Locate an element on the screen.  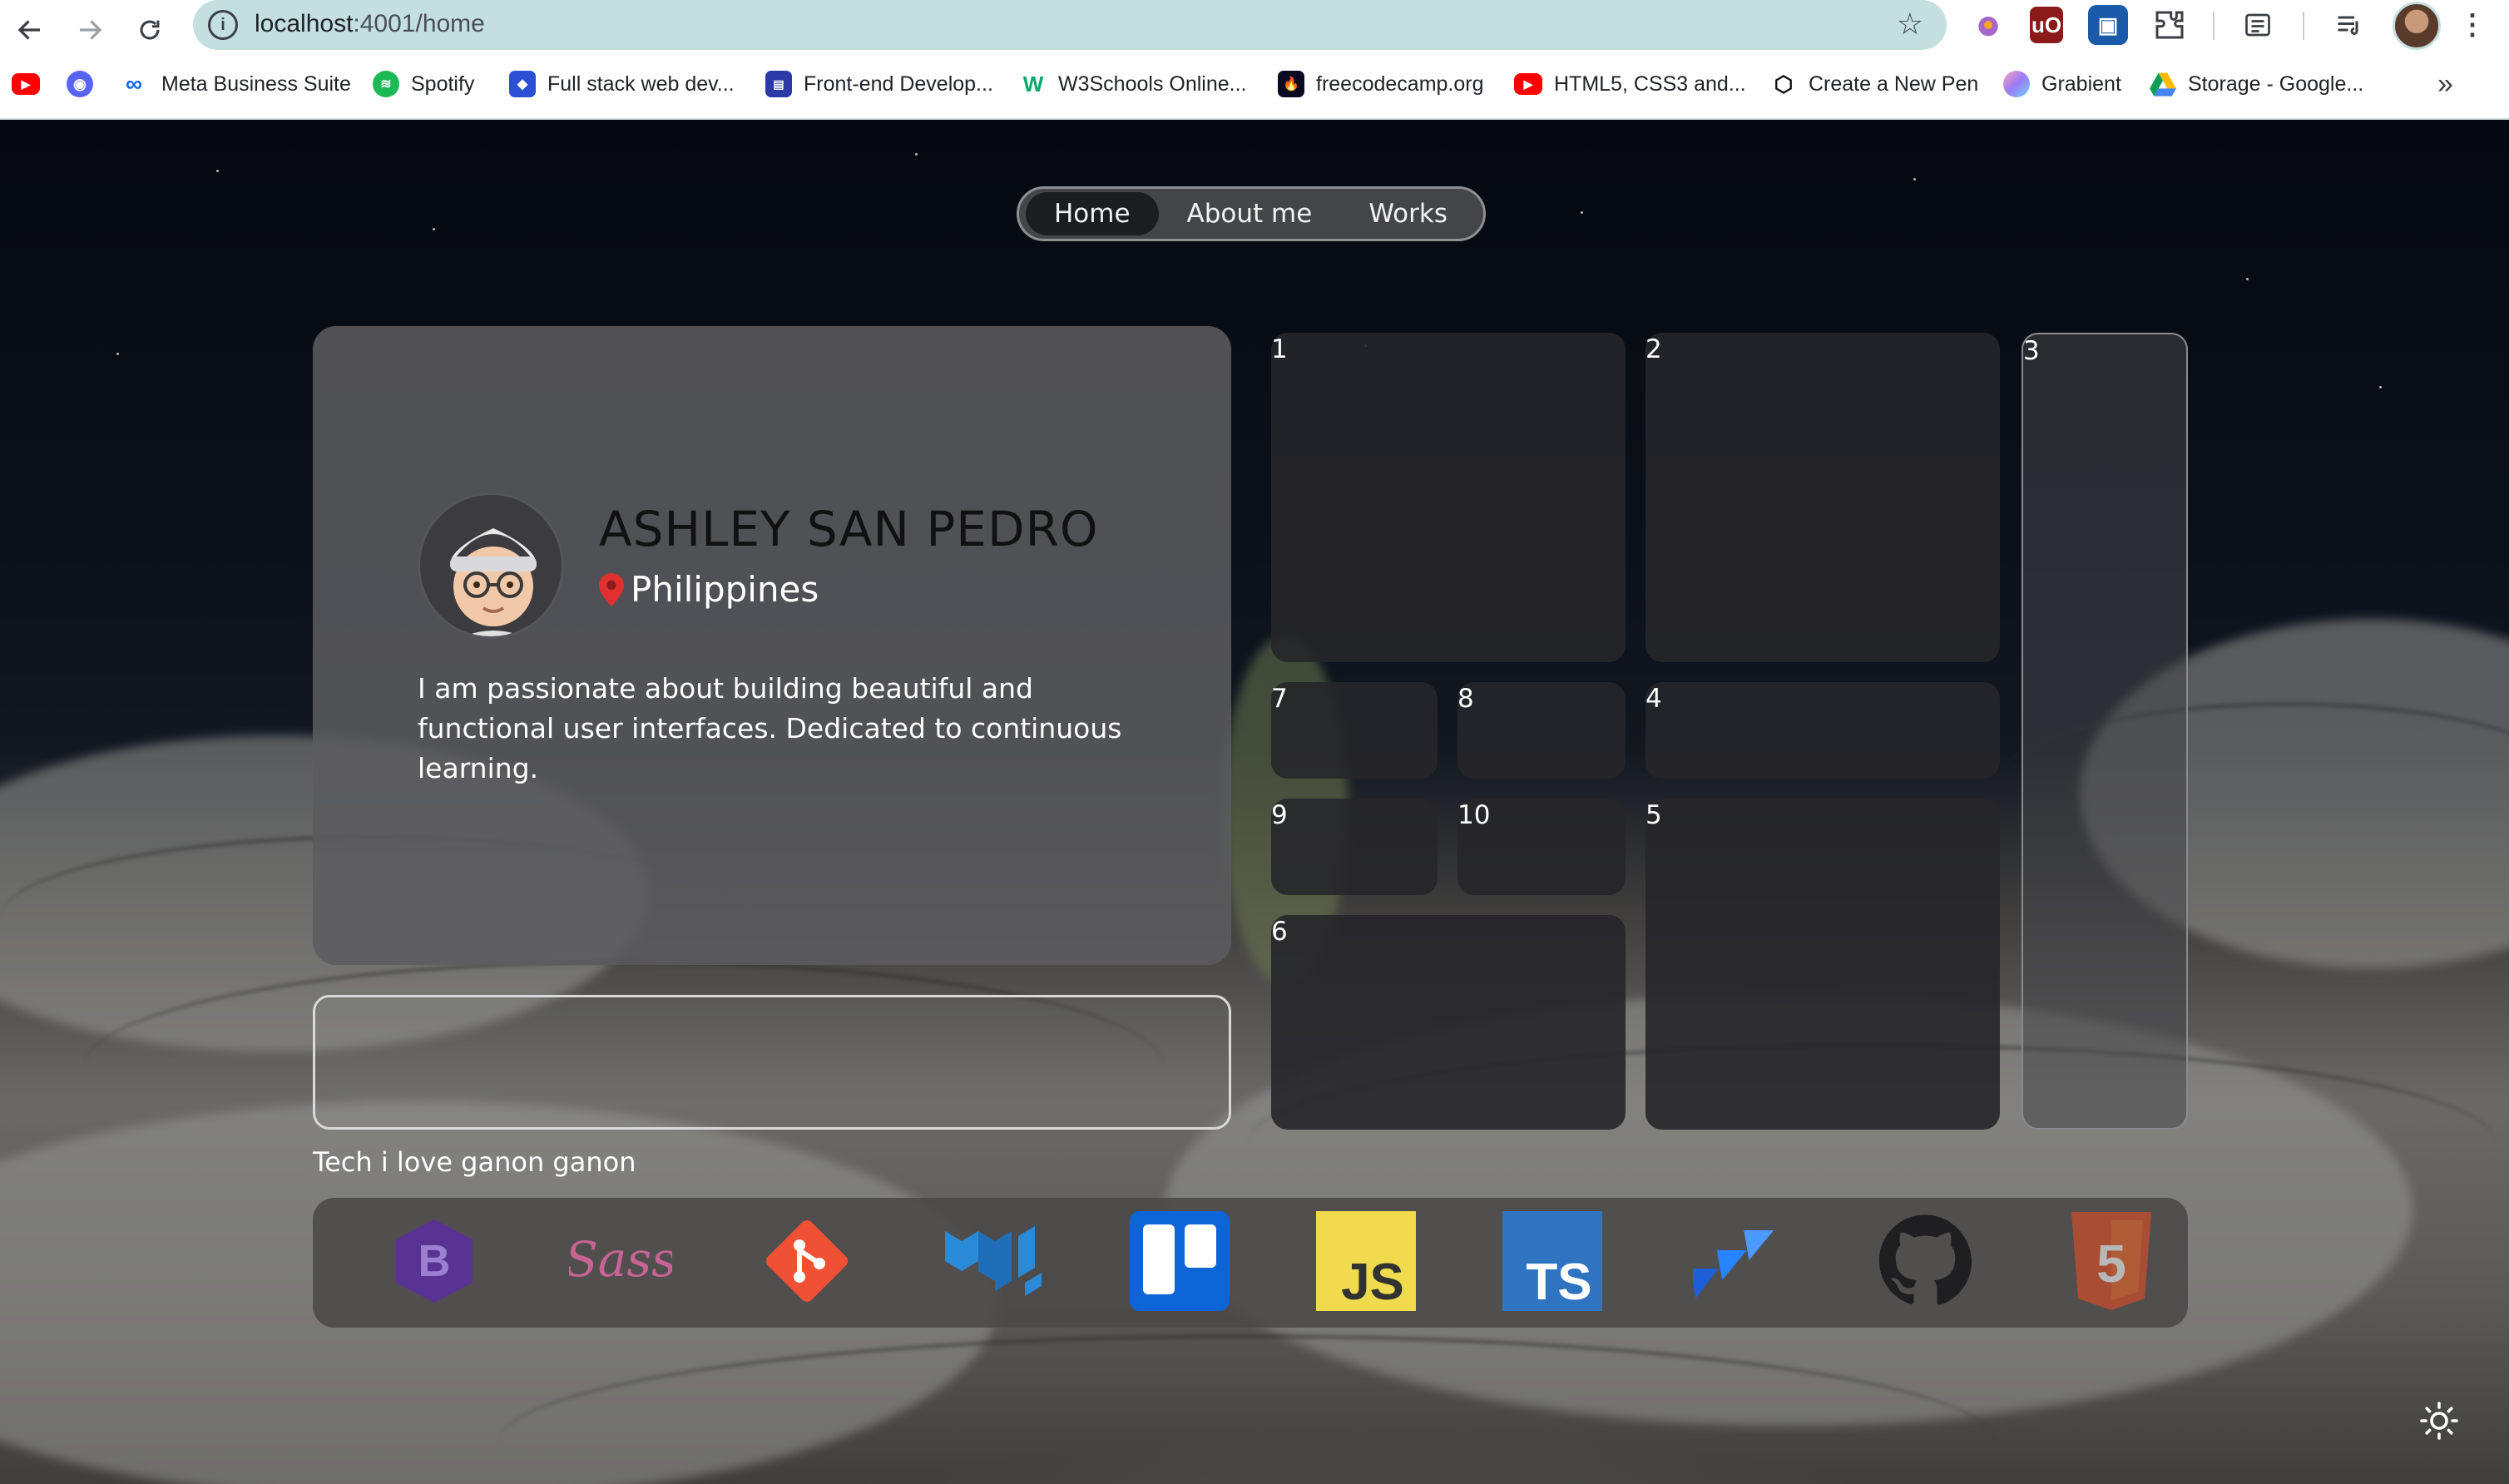
back-button is located at coordinates (30, 30).